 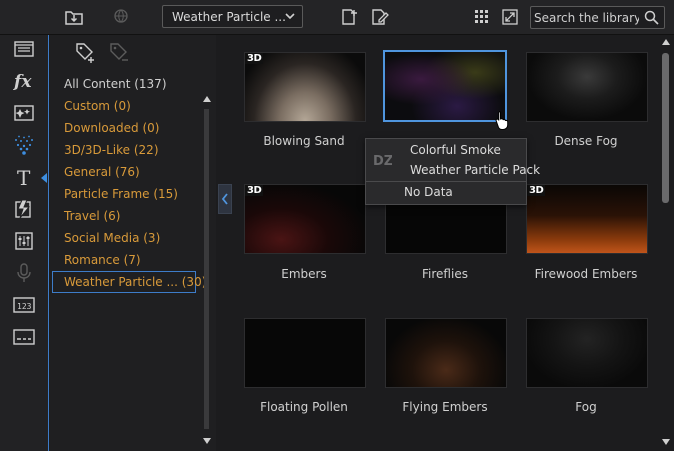 I want to click on chapter-room-icon: 123, so click(x=24, y=305).